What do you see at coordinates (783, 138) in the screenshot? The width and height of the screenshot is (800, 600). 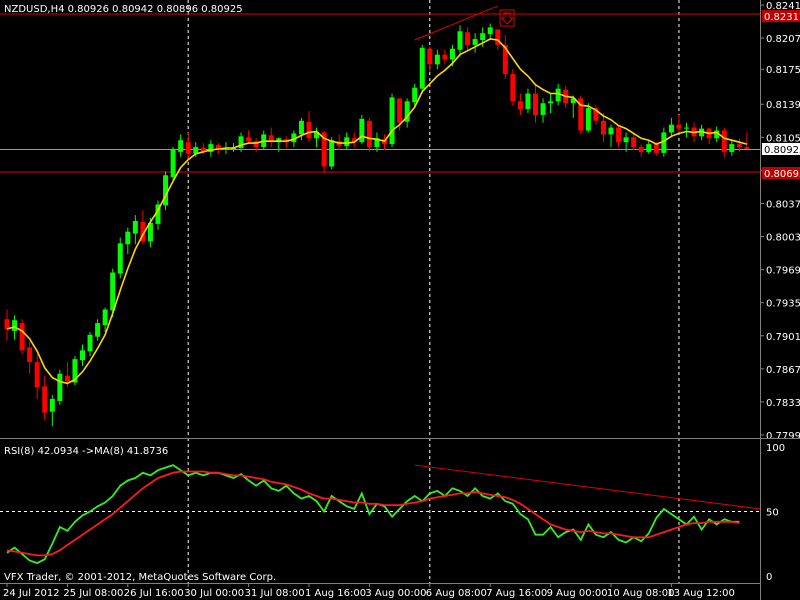 I see `price-axis-label: 0.81050` at bounding box center [783, 138].